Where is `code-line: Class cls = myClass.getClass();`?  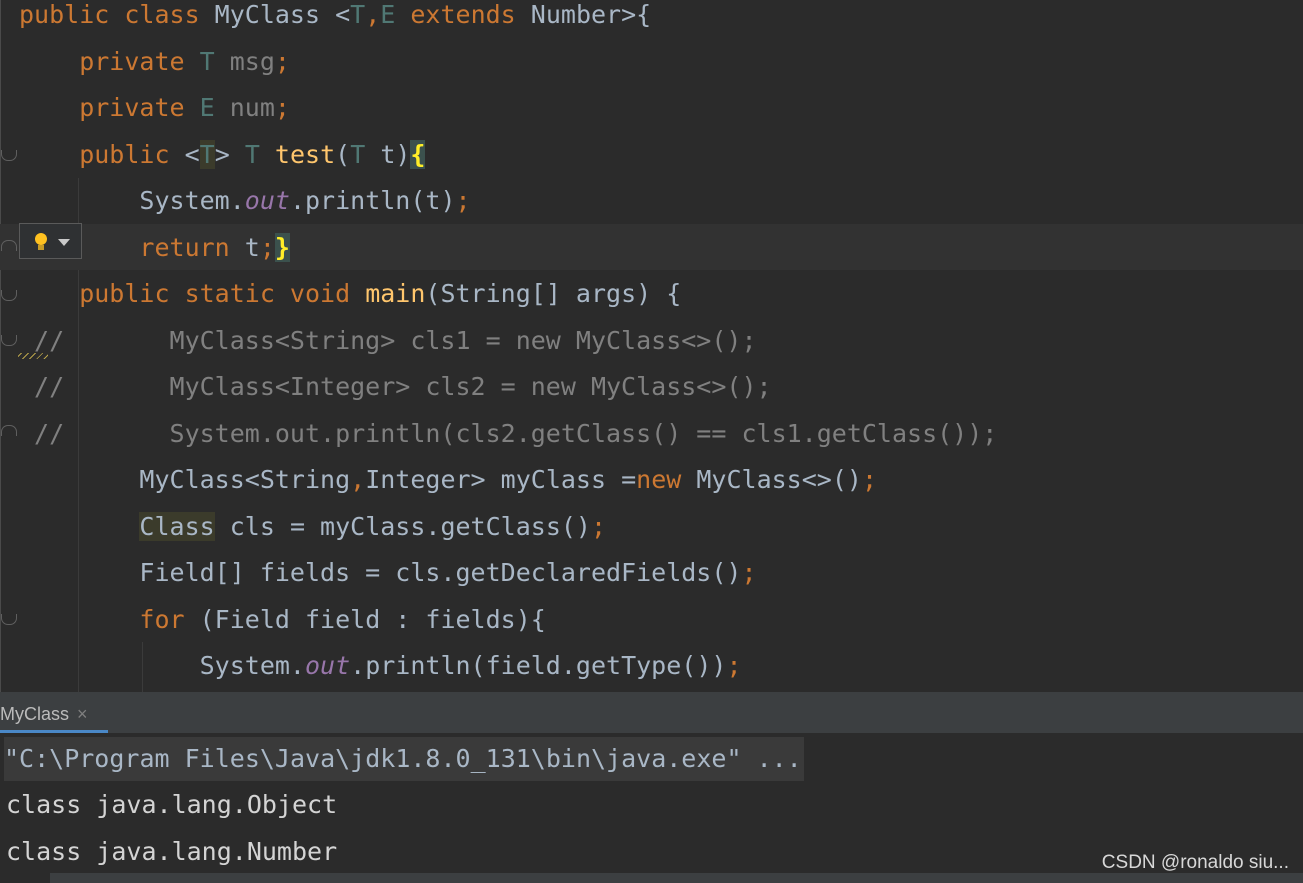 code-line: Class cls = myClass.getClass(); is located at coordinates (312, 527).